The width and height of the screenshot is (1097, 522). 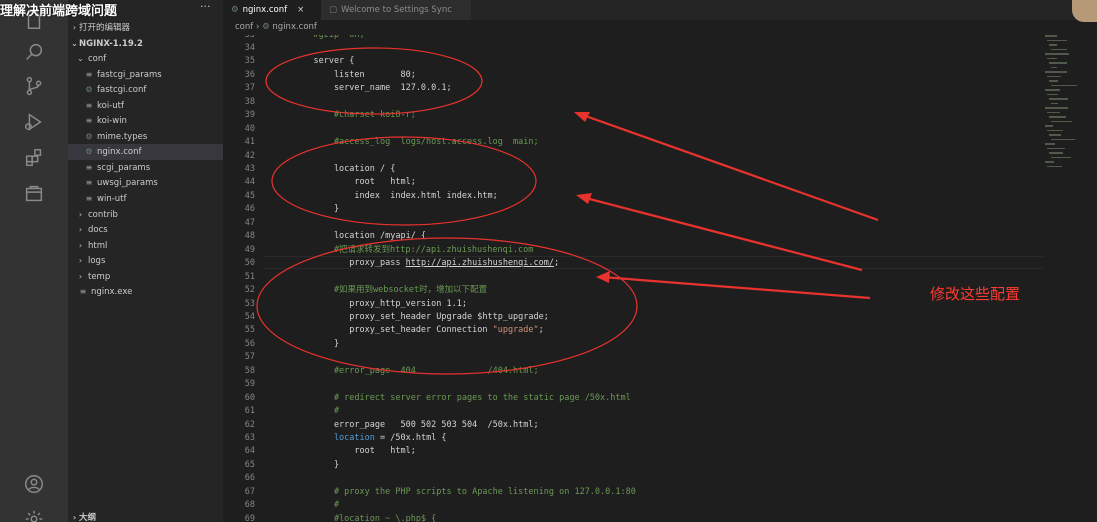 I want to click on code-token: proxy_http_version 1.1;, so click(x=380, y=303).